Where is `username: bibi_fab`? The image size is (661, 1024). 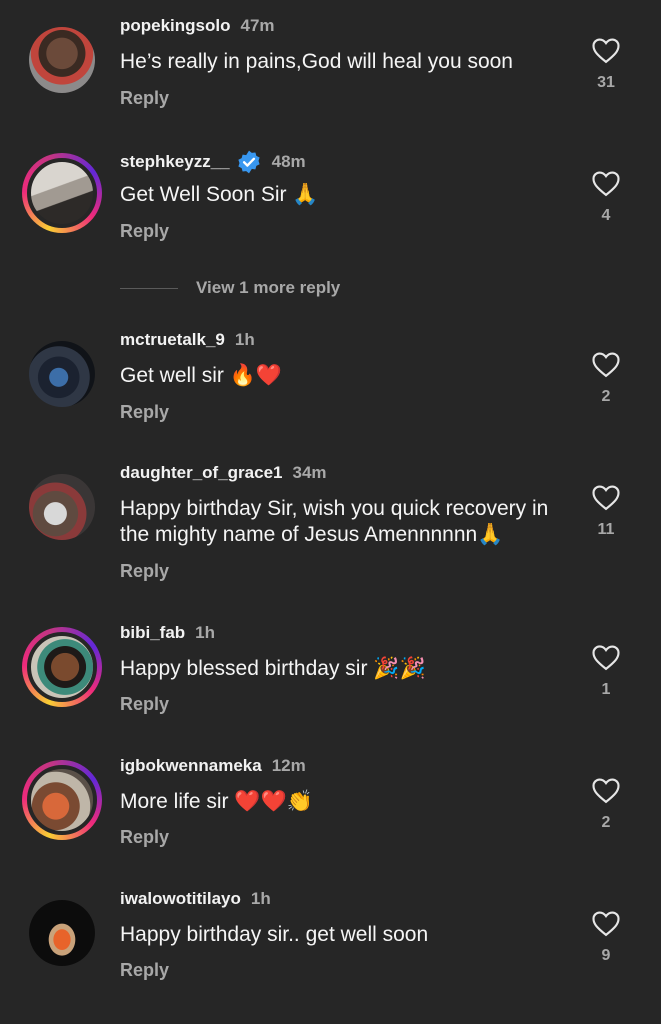
username: bibi_fab is located at coordinates (152, 633).